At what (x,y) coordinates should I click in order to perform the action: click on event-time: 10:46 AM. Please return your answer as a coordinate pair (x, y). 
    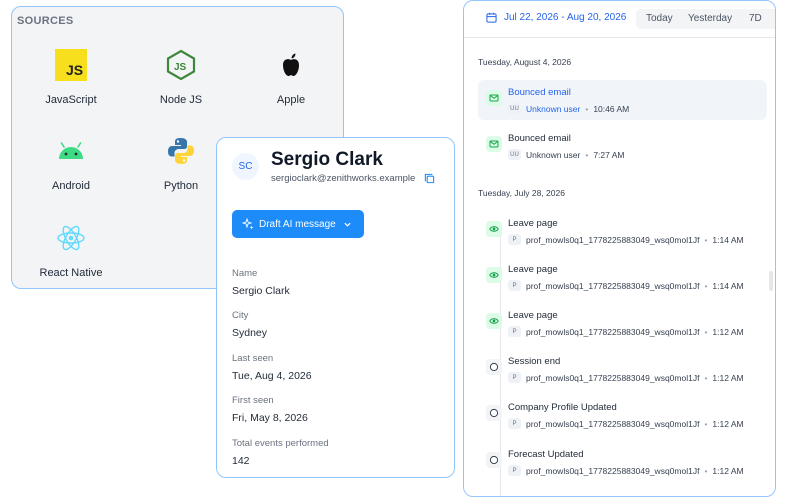
    Looking at the image, I should click on (611, 108).